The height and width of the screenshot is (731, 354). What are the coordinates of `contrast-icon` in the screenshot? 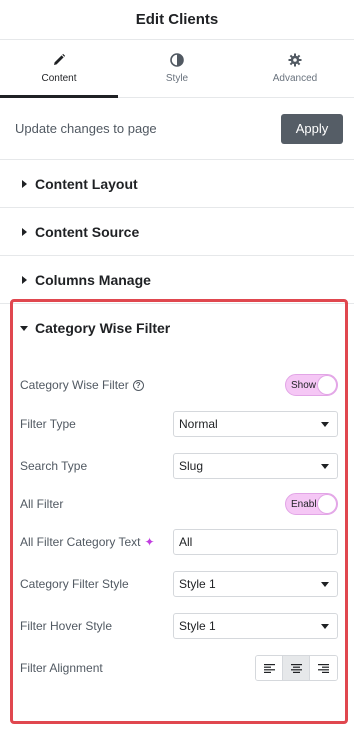 It's located at (177, 60).